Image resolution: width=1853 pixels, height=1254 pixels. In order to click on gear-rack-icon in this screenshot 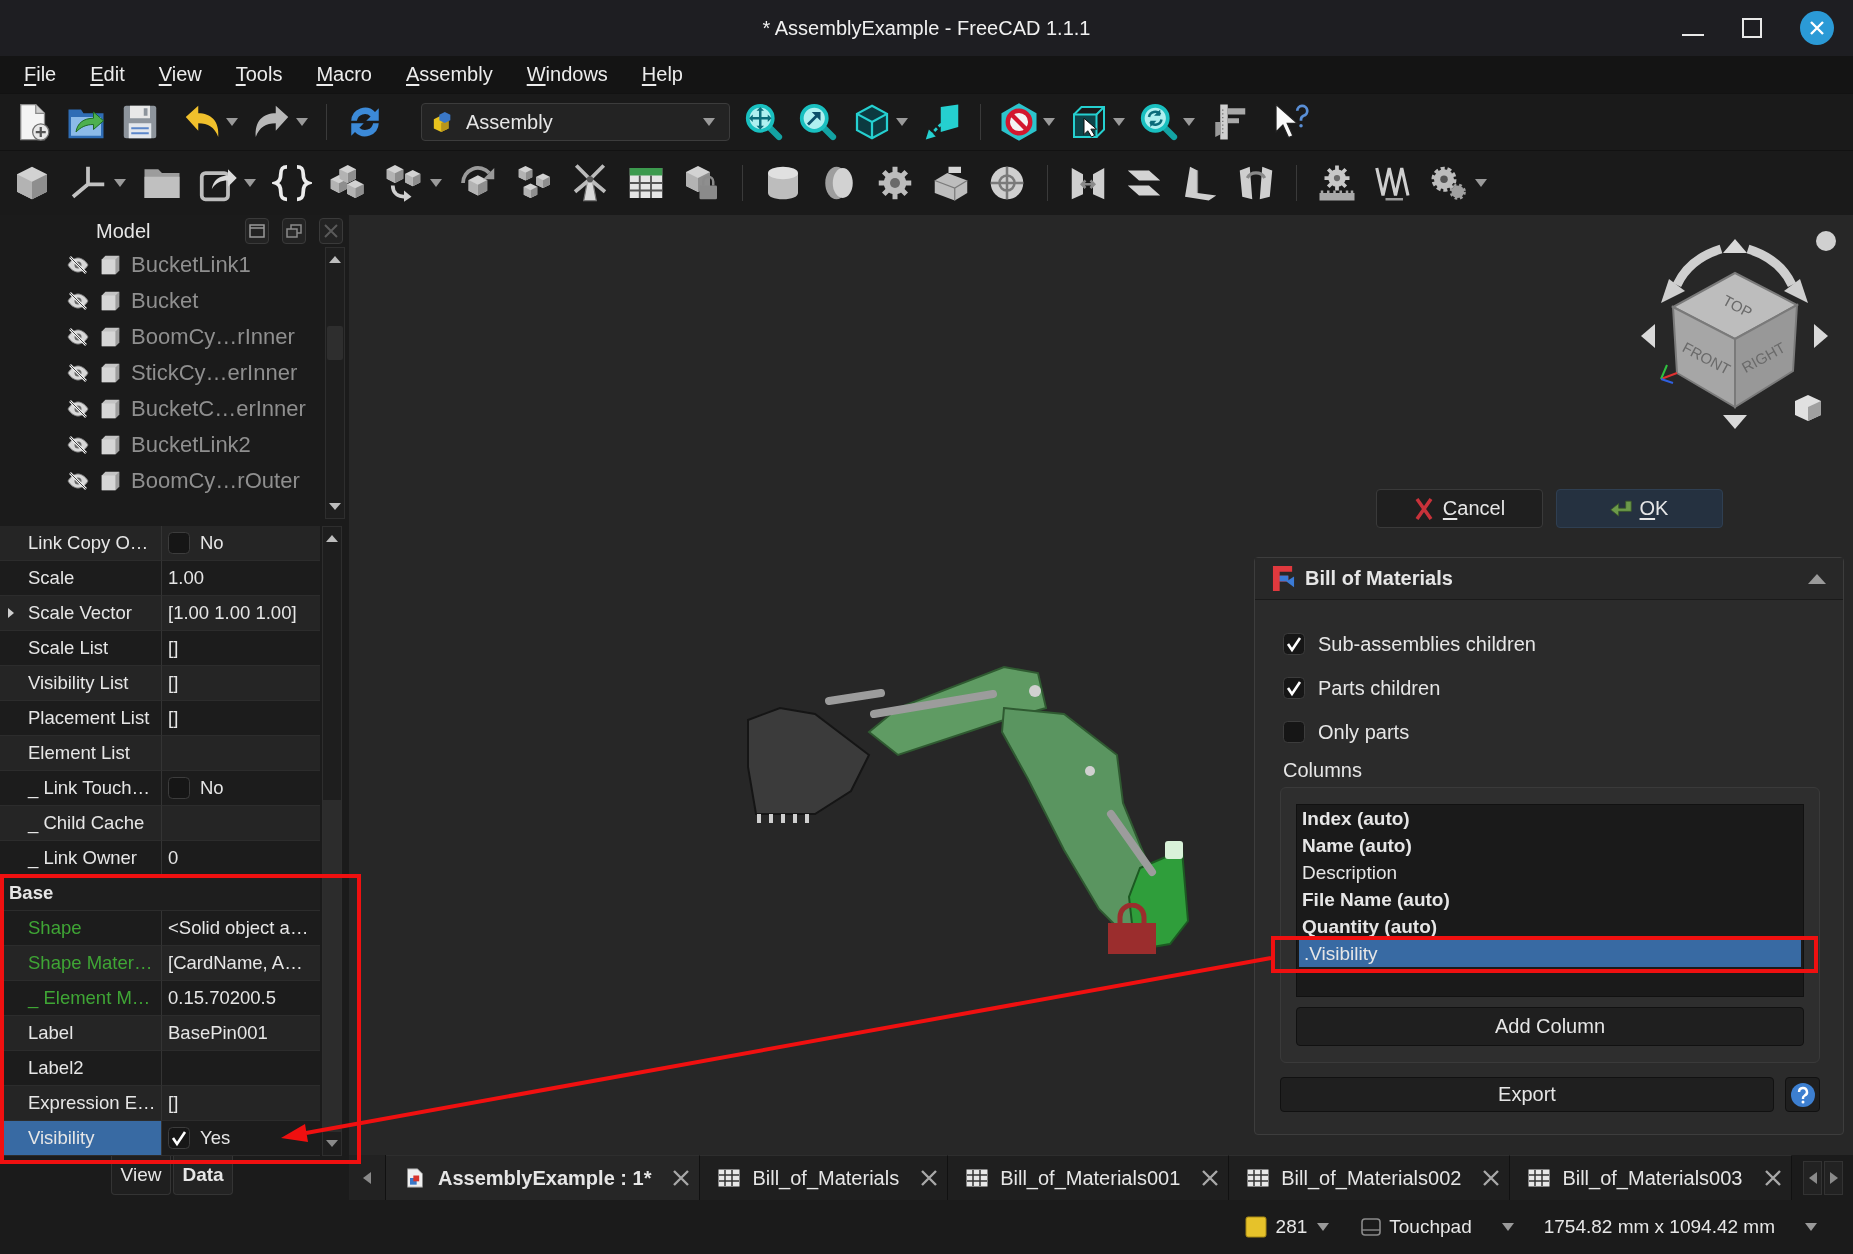, I will do `click(1337, 183)`.